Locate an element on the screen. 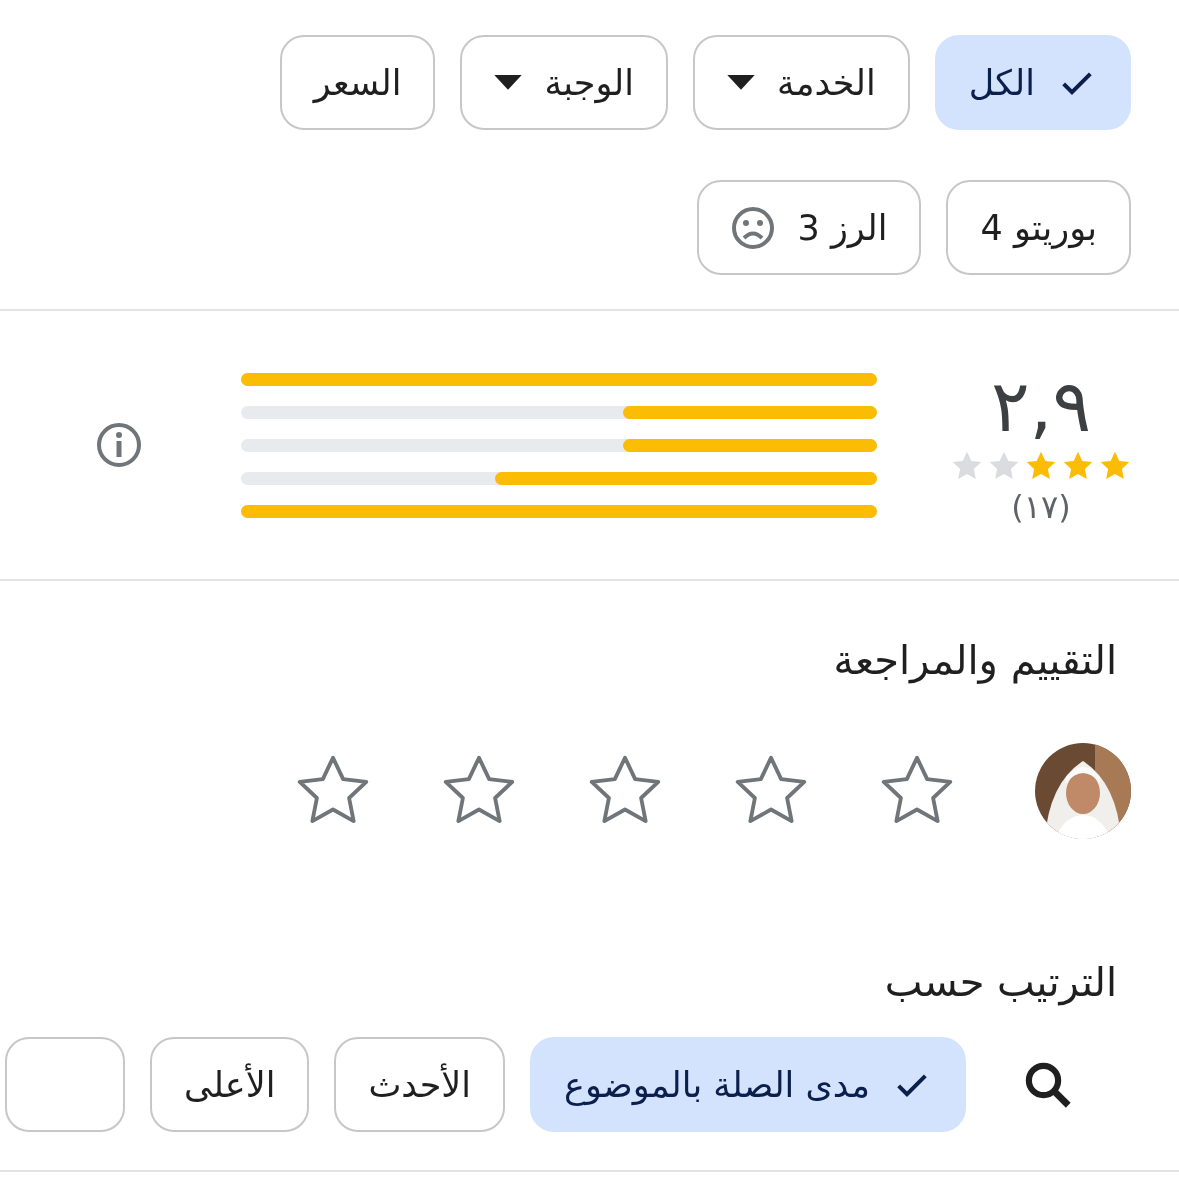 The image size is (1179, 1187). topic-chip: بوريتو 4 is located at coordinates (1038, 227).